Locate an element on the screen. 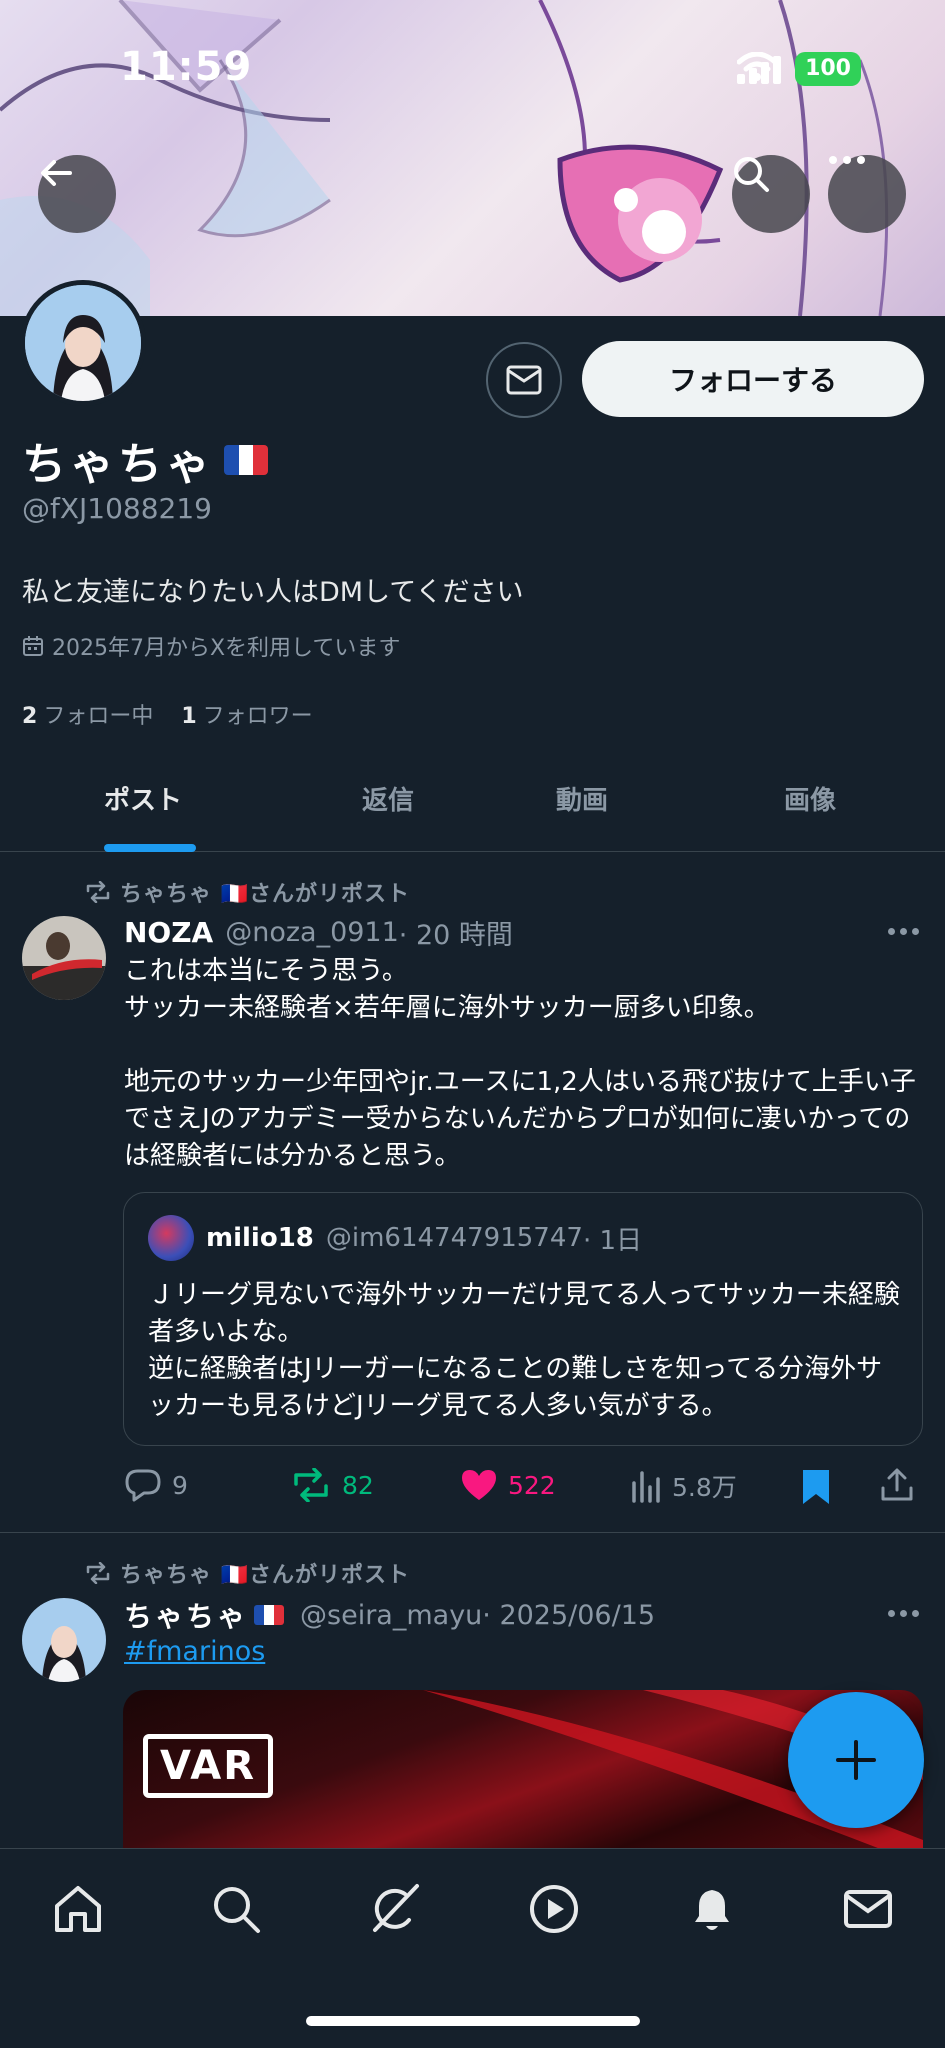 This screenshot has width=945, height=2048. var-logo: VAR is located at coordinates (208, 1766).